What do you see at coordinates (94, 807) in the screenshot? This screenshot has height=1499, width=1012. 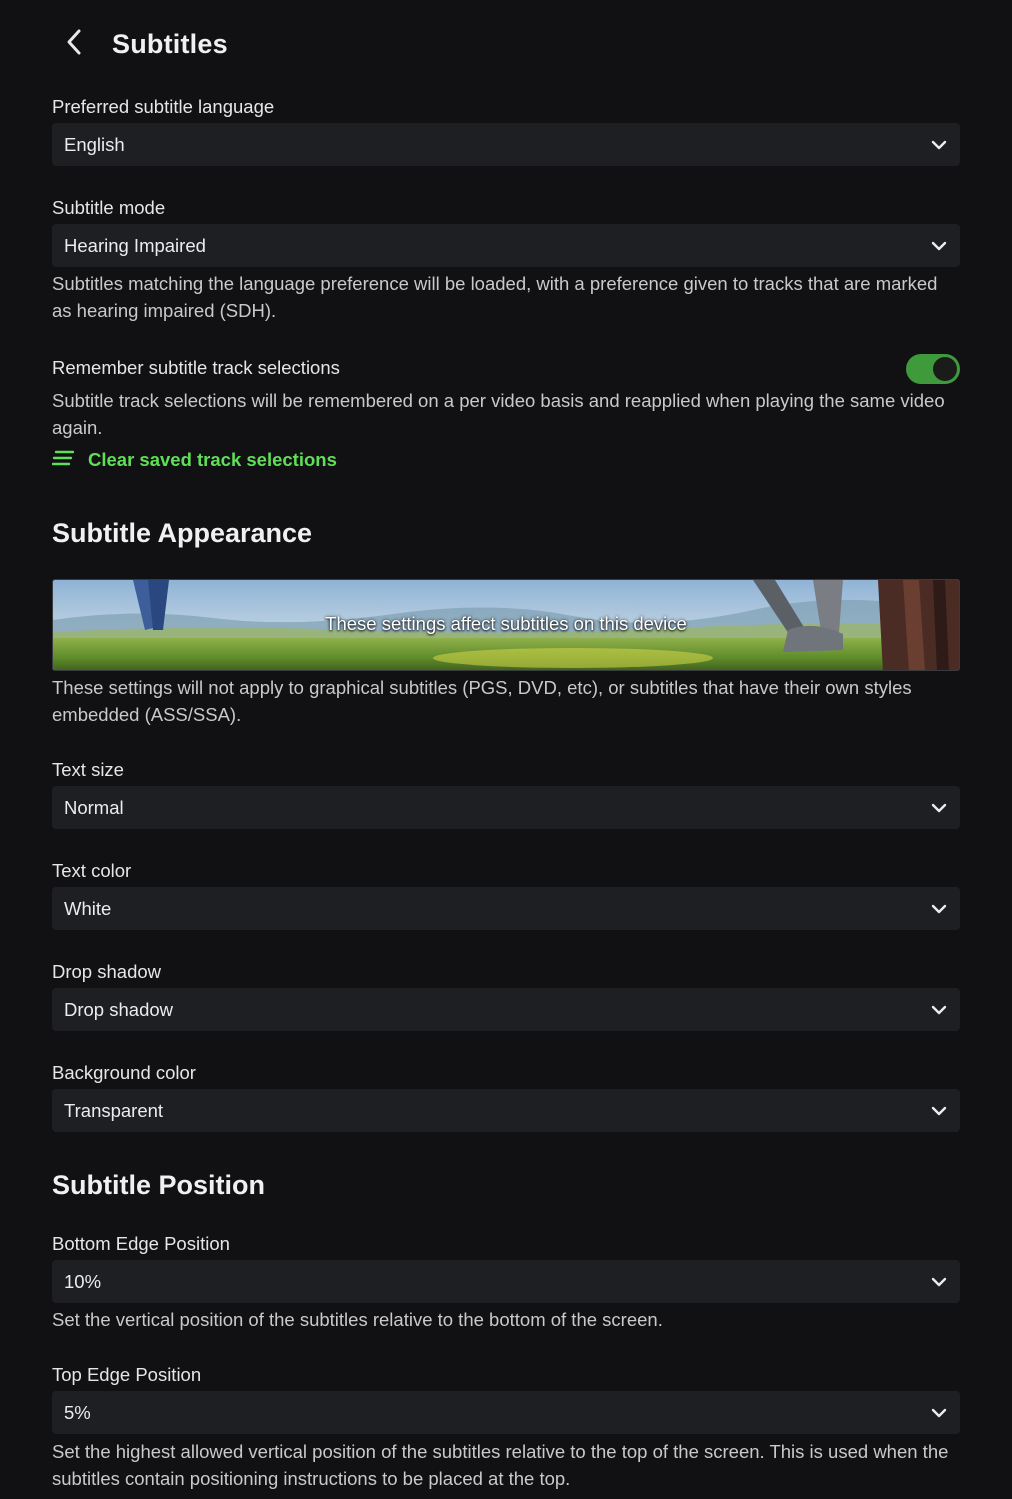 I see `text-size-value: Normal` at bounding box center [94, 807].